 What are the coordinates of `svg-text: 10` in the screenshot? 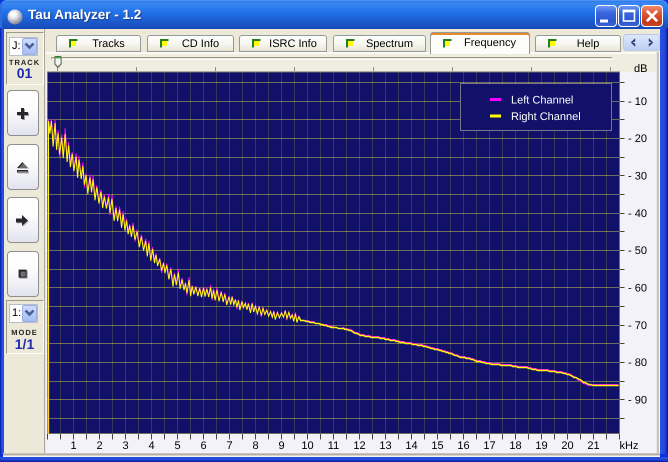 It's located at (307, 446).